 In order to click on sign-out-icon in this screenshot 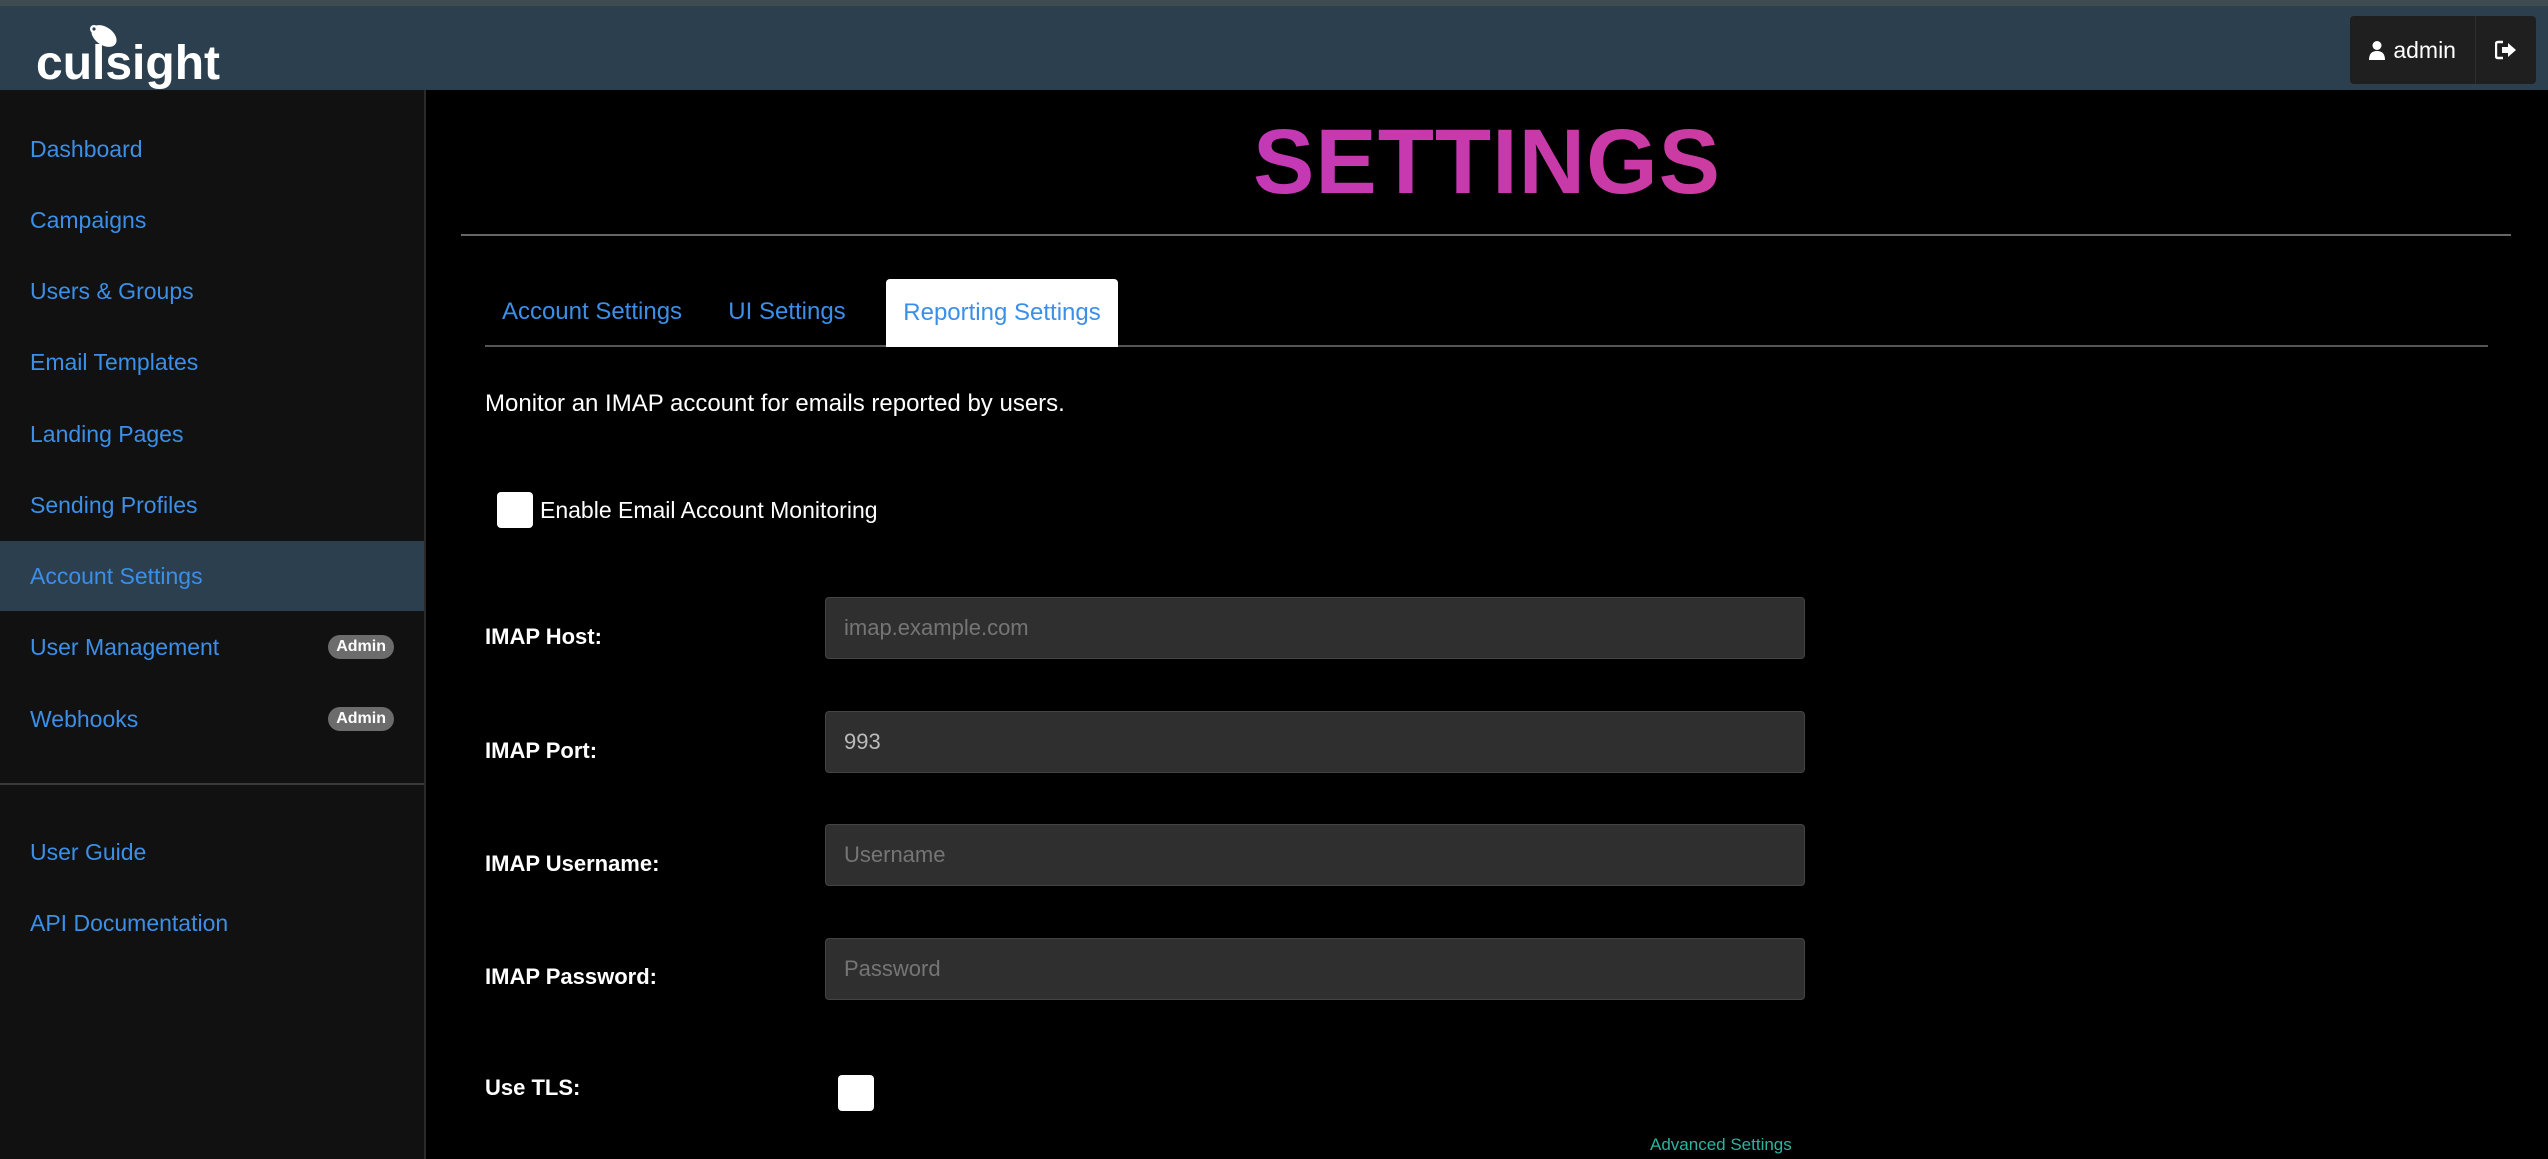, I will do `click(2506, 50)`.